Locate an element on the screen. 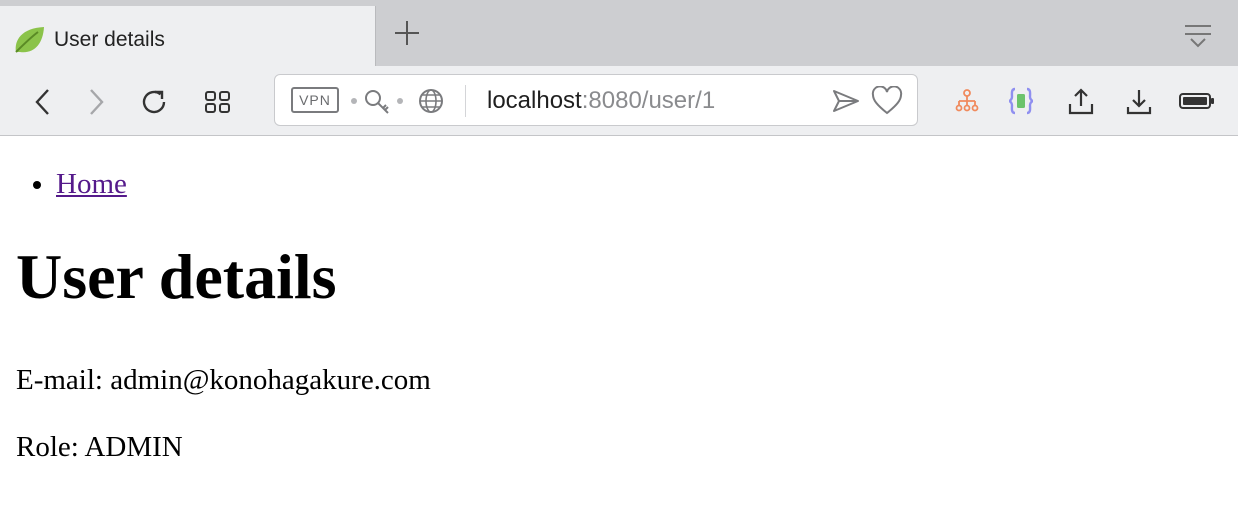 The width and height of the screenshot is (1238, 522). url-text: localhost:8080/user/1 is located at coordinates (601, 101).